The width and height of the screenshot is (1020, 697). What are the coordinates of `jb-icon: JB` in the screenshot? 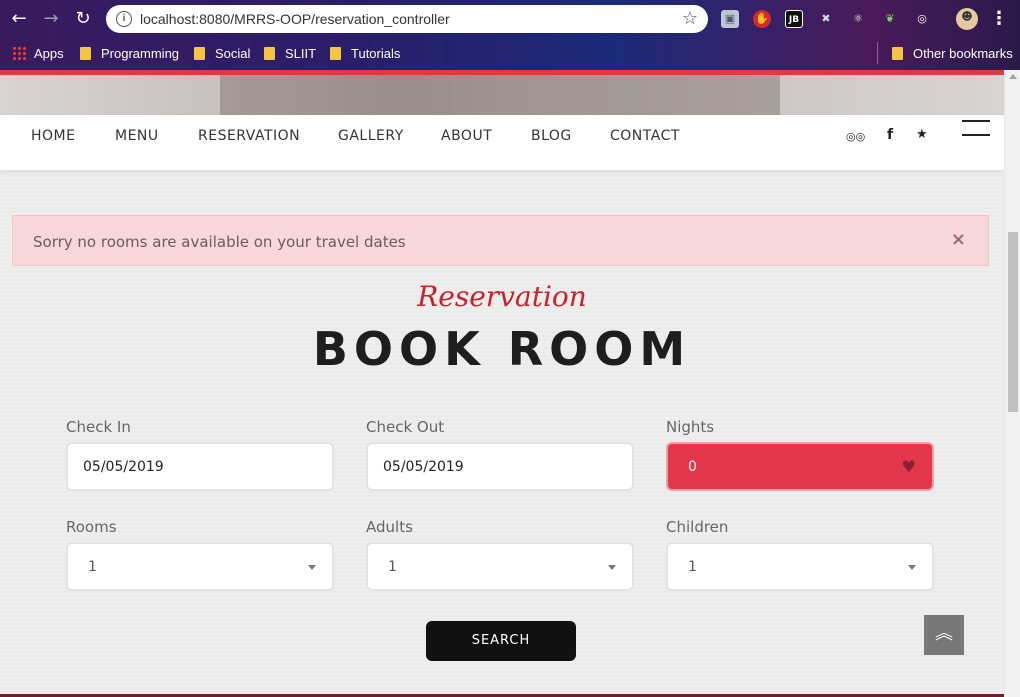 It's located at (794, 19).